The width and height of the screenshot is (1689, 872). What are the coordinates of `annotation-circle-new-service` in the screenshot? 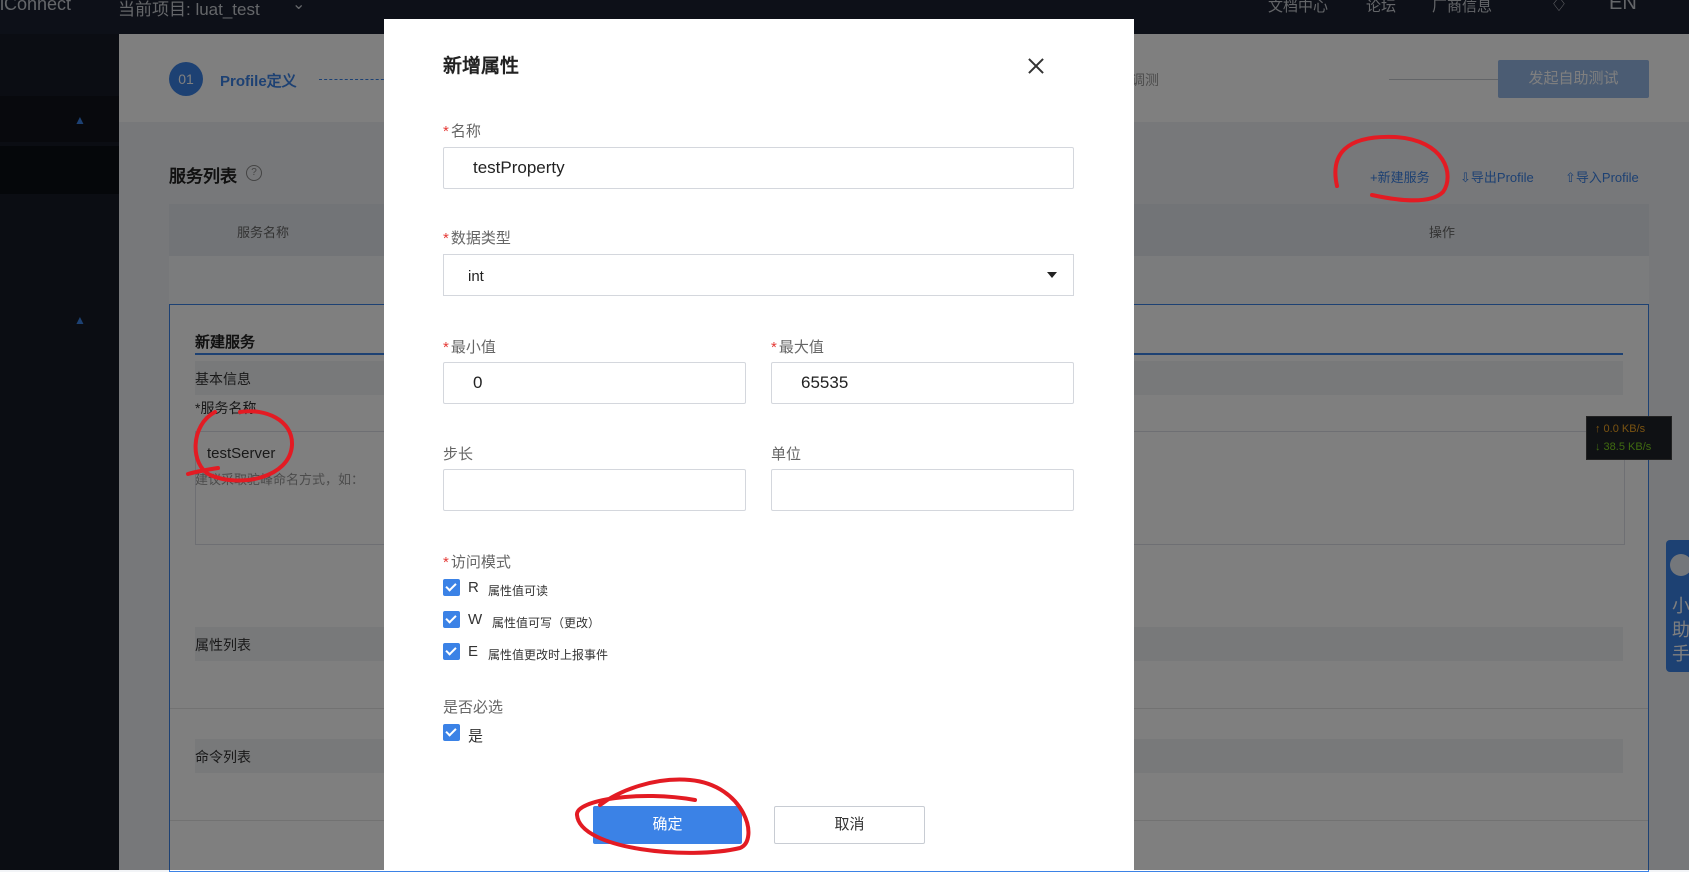 It's located at (1391, 168).